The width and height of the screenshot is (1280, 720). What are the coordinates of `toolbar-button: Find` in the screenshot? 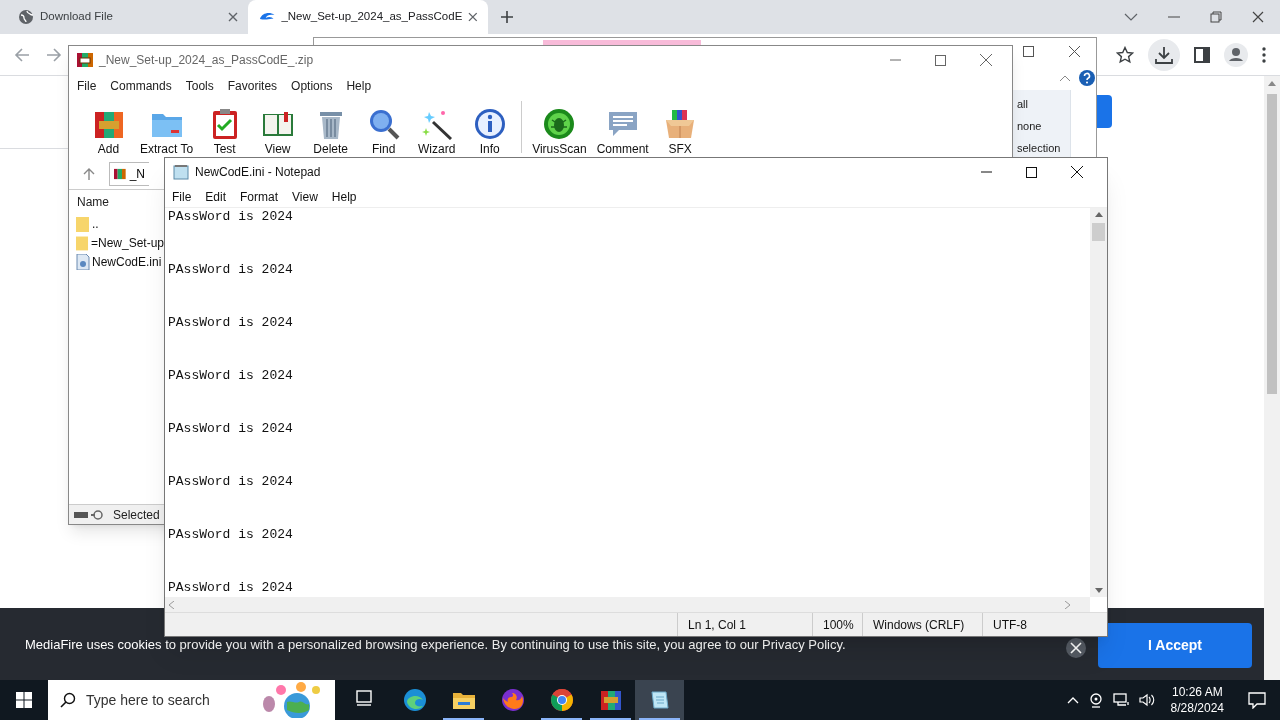 It's located at (384, 132).